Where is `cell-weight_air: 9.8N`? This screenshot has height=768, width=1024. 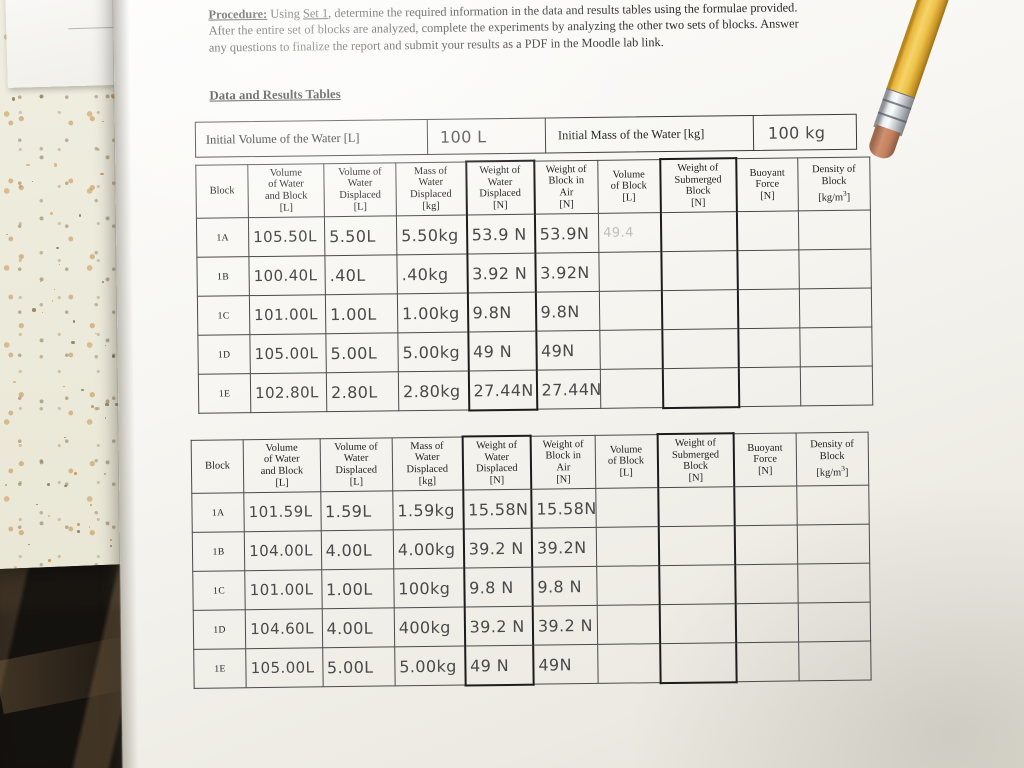
cell-weight_air: 9.8N is located at coordinates (567, 311).